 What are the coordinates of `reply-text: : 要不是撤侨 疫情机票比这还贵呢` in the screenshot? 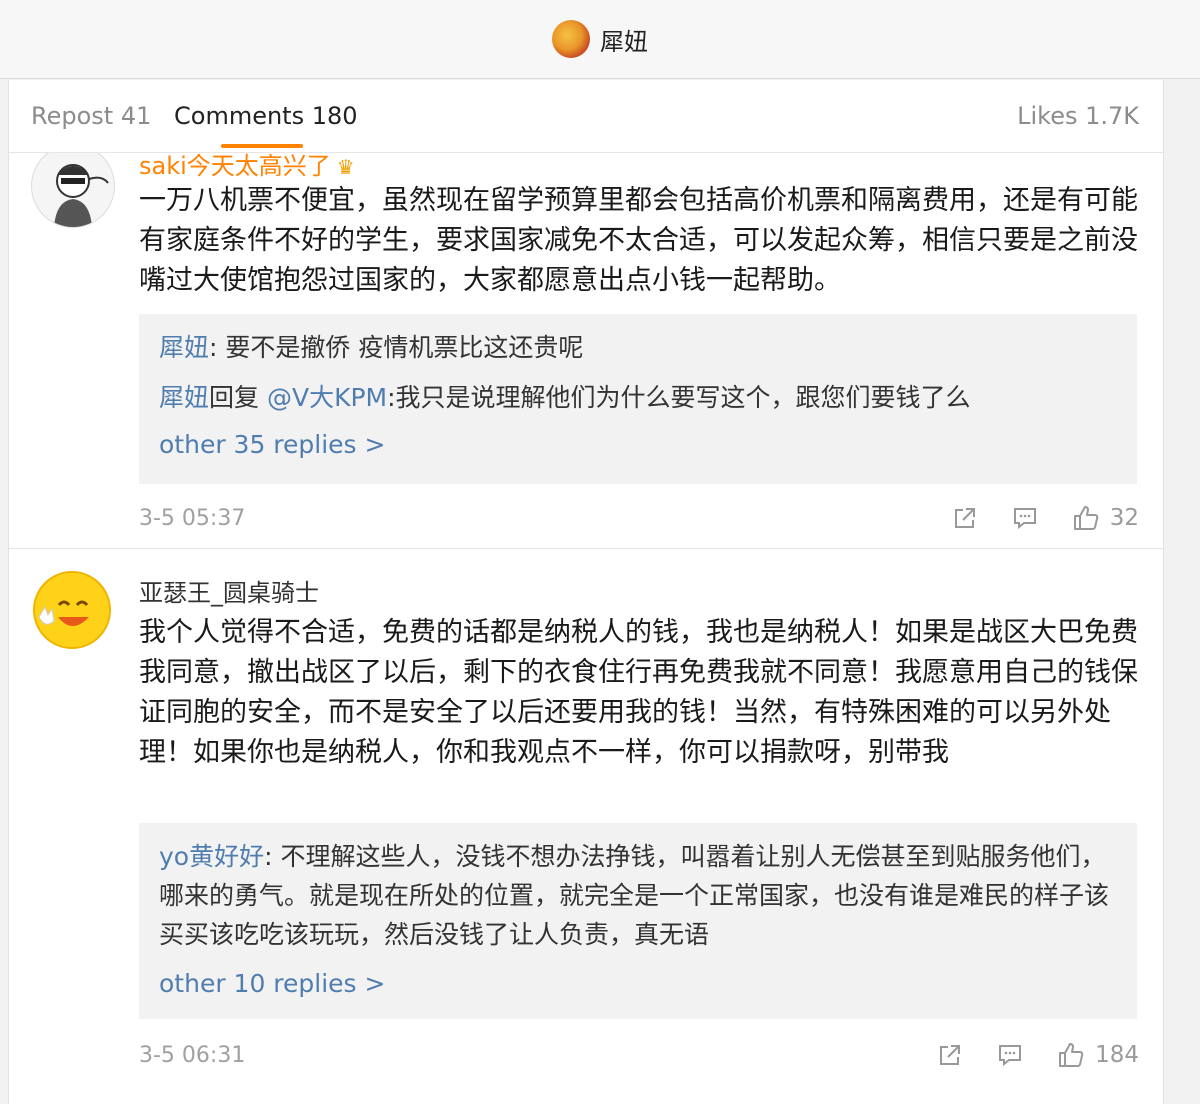 It's located at (396, 347).